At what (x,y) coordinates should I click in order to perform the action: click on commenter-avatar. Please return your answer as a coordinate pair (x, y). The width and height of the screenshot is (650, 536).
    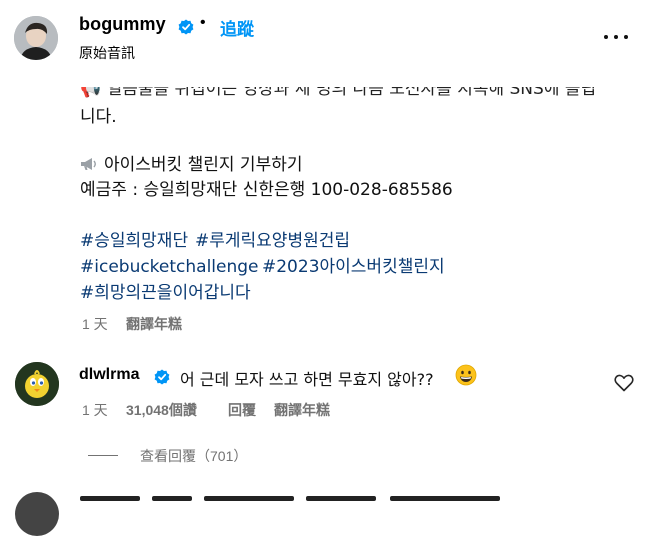
    Looking at the image, I should click on (37, 384).